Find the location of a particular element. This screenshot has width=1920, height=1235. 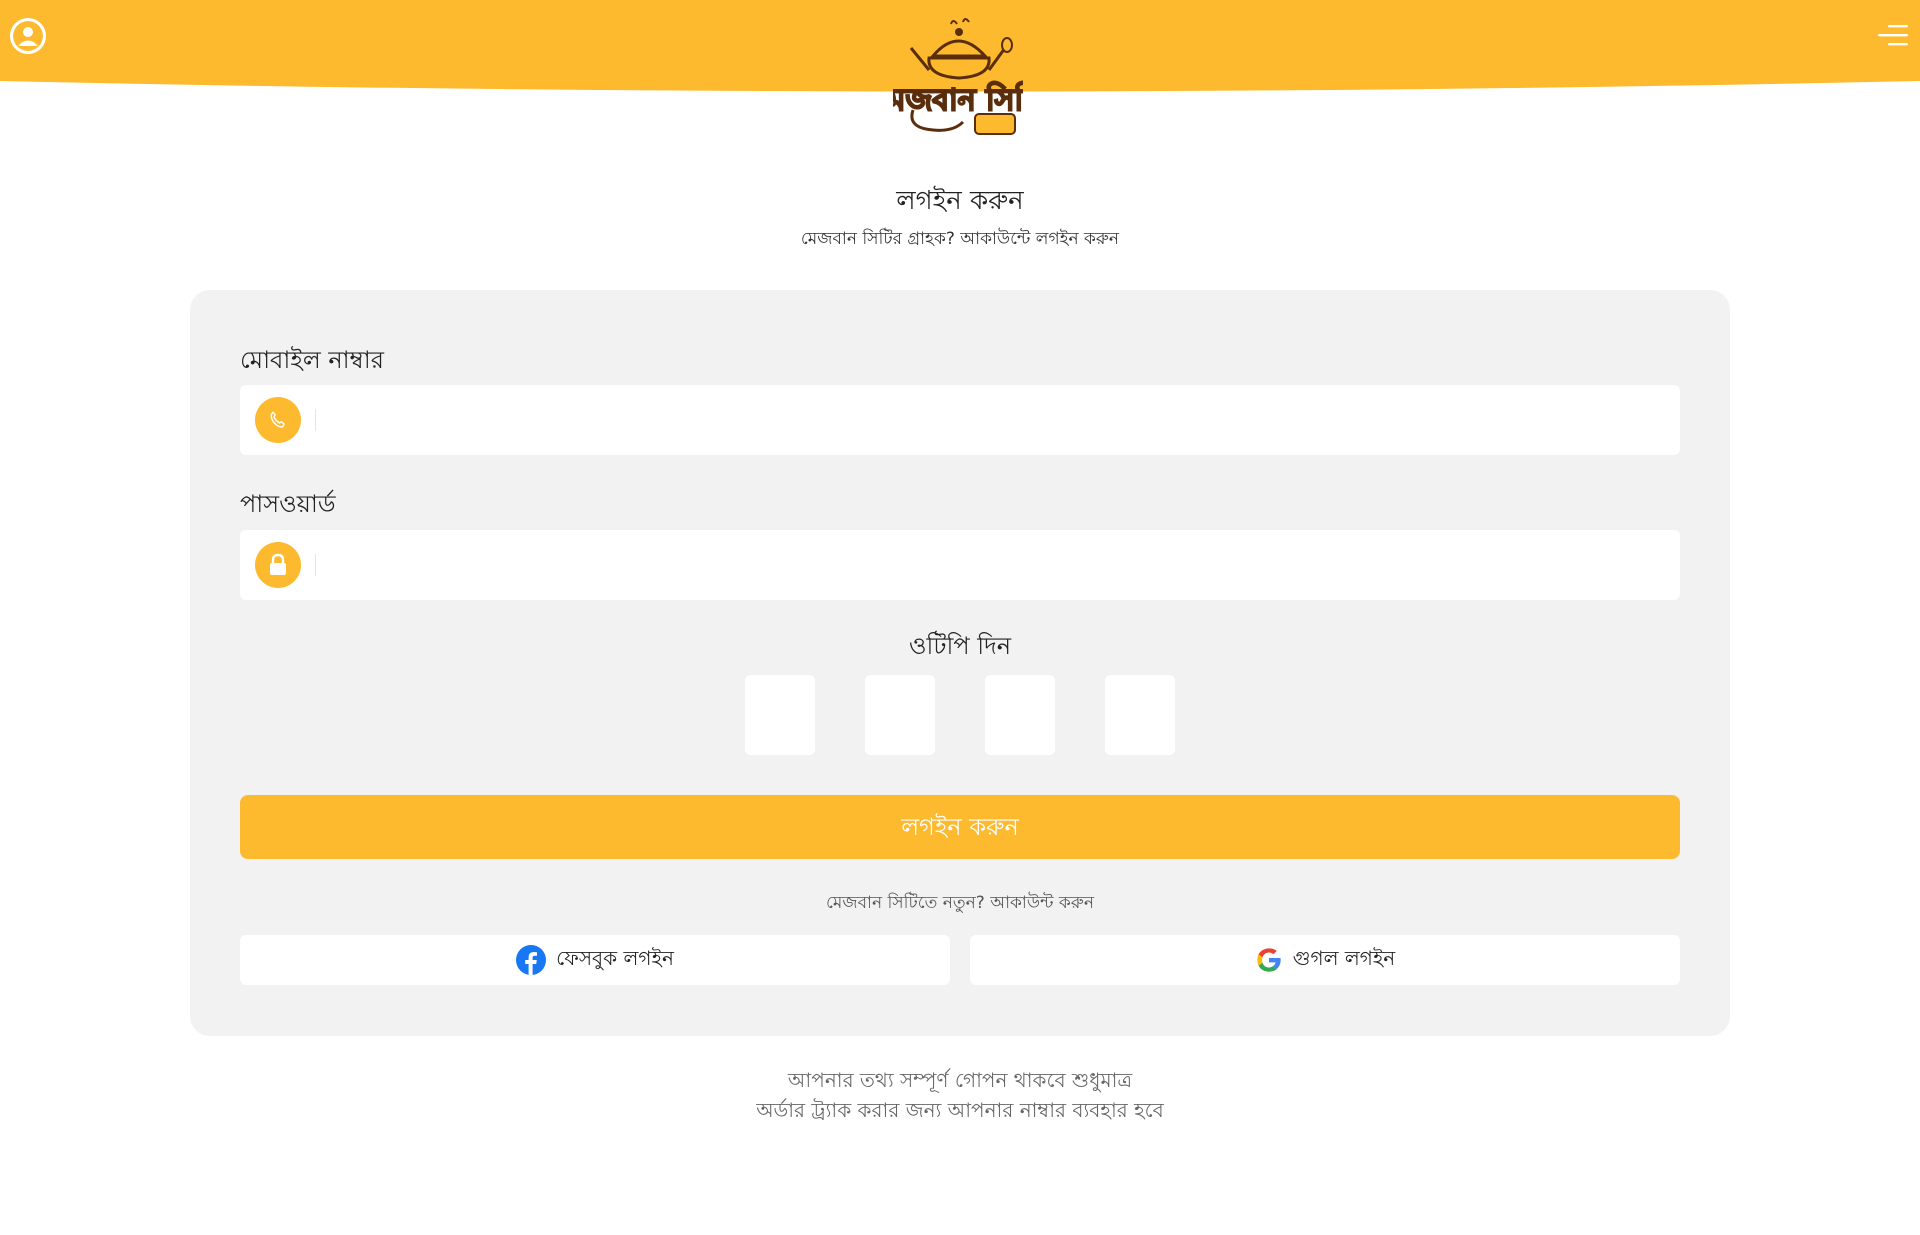

user-avatar-icon is located at coordinates (28, 36).